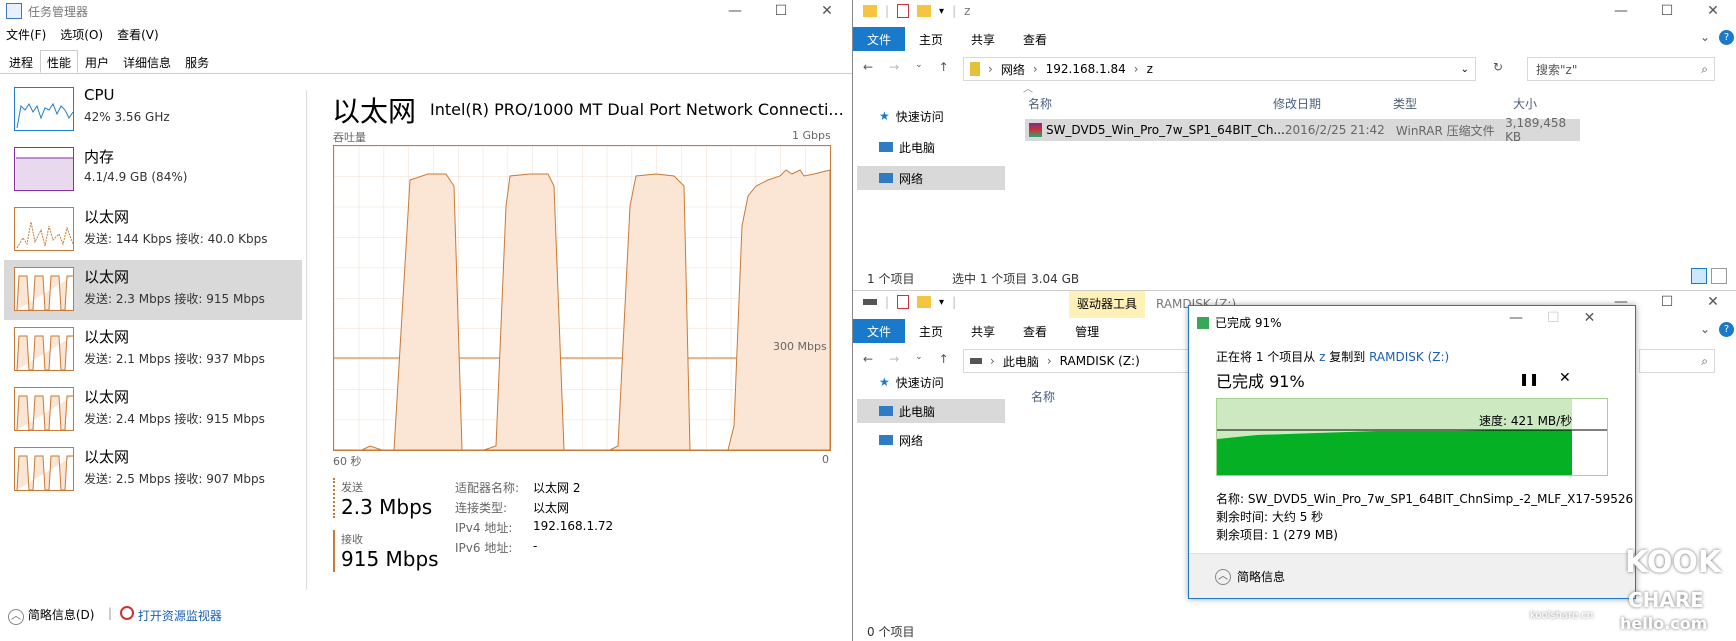 This screenshot has width=1736, height=641. Describe the element at coordinates (1297, 103) in the screenshot. I see `column-date: 修改日期` at that location.